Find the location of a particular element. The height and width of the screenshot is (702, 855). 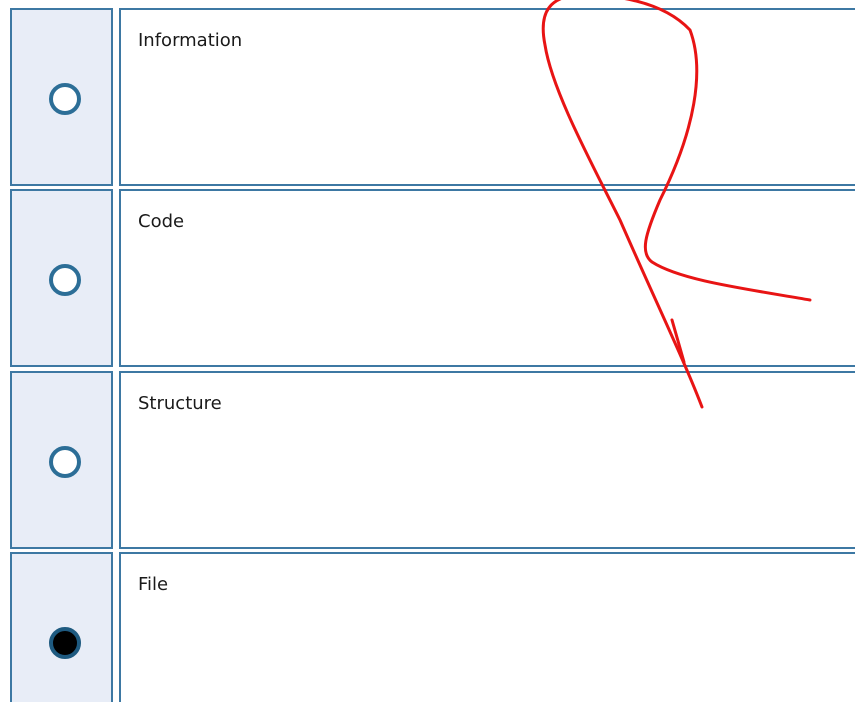

option-label-structure: Structure is located at coordinates (180, 403).